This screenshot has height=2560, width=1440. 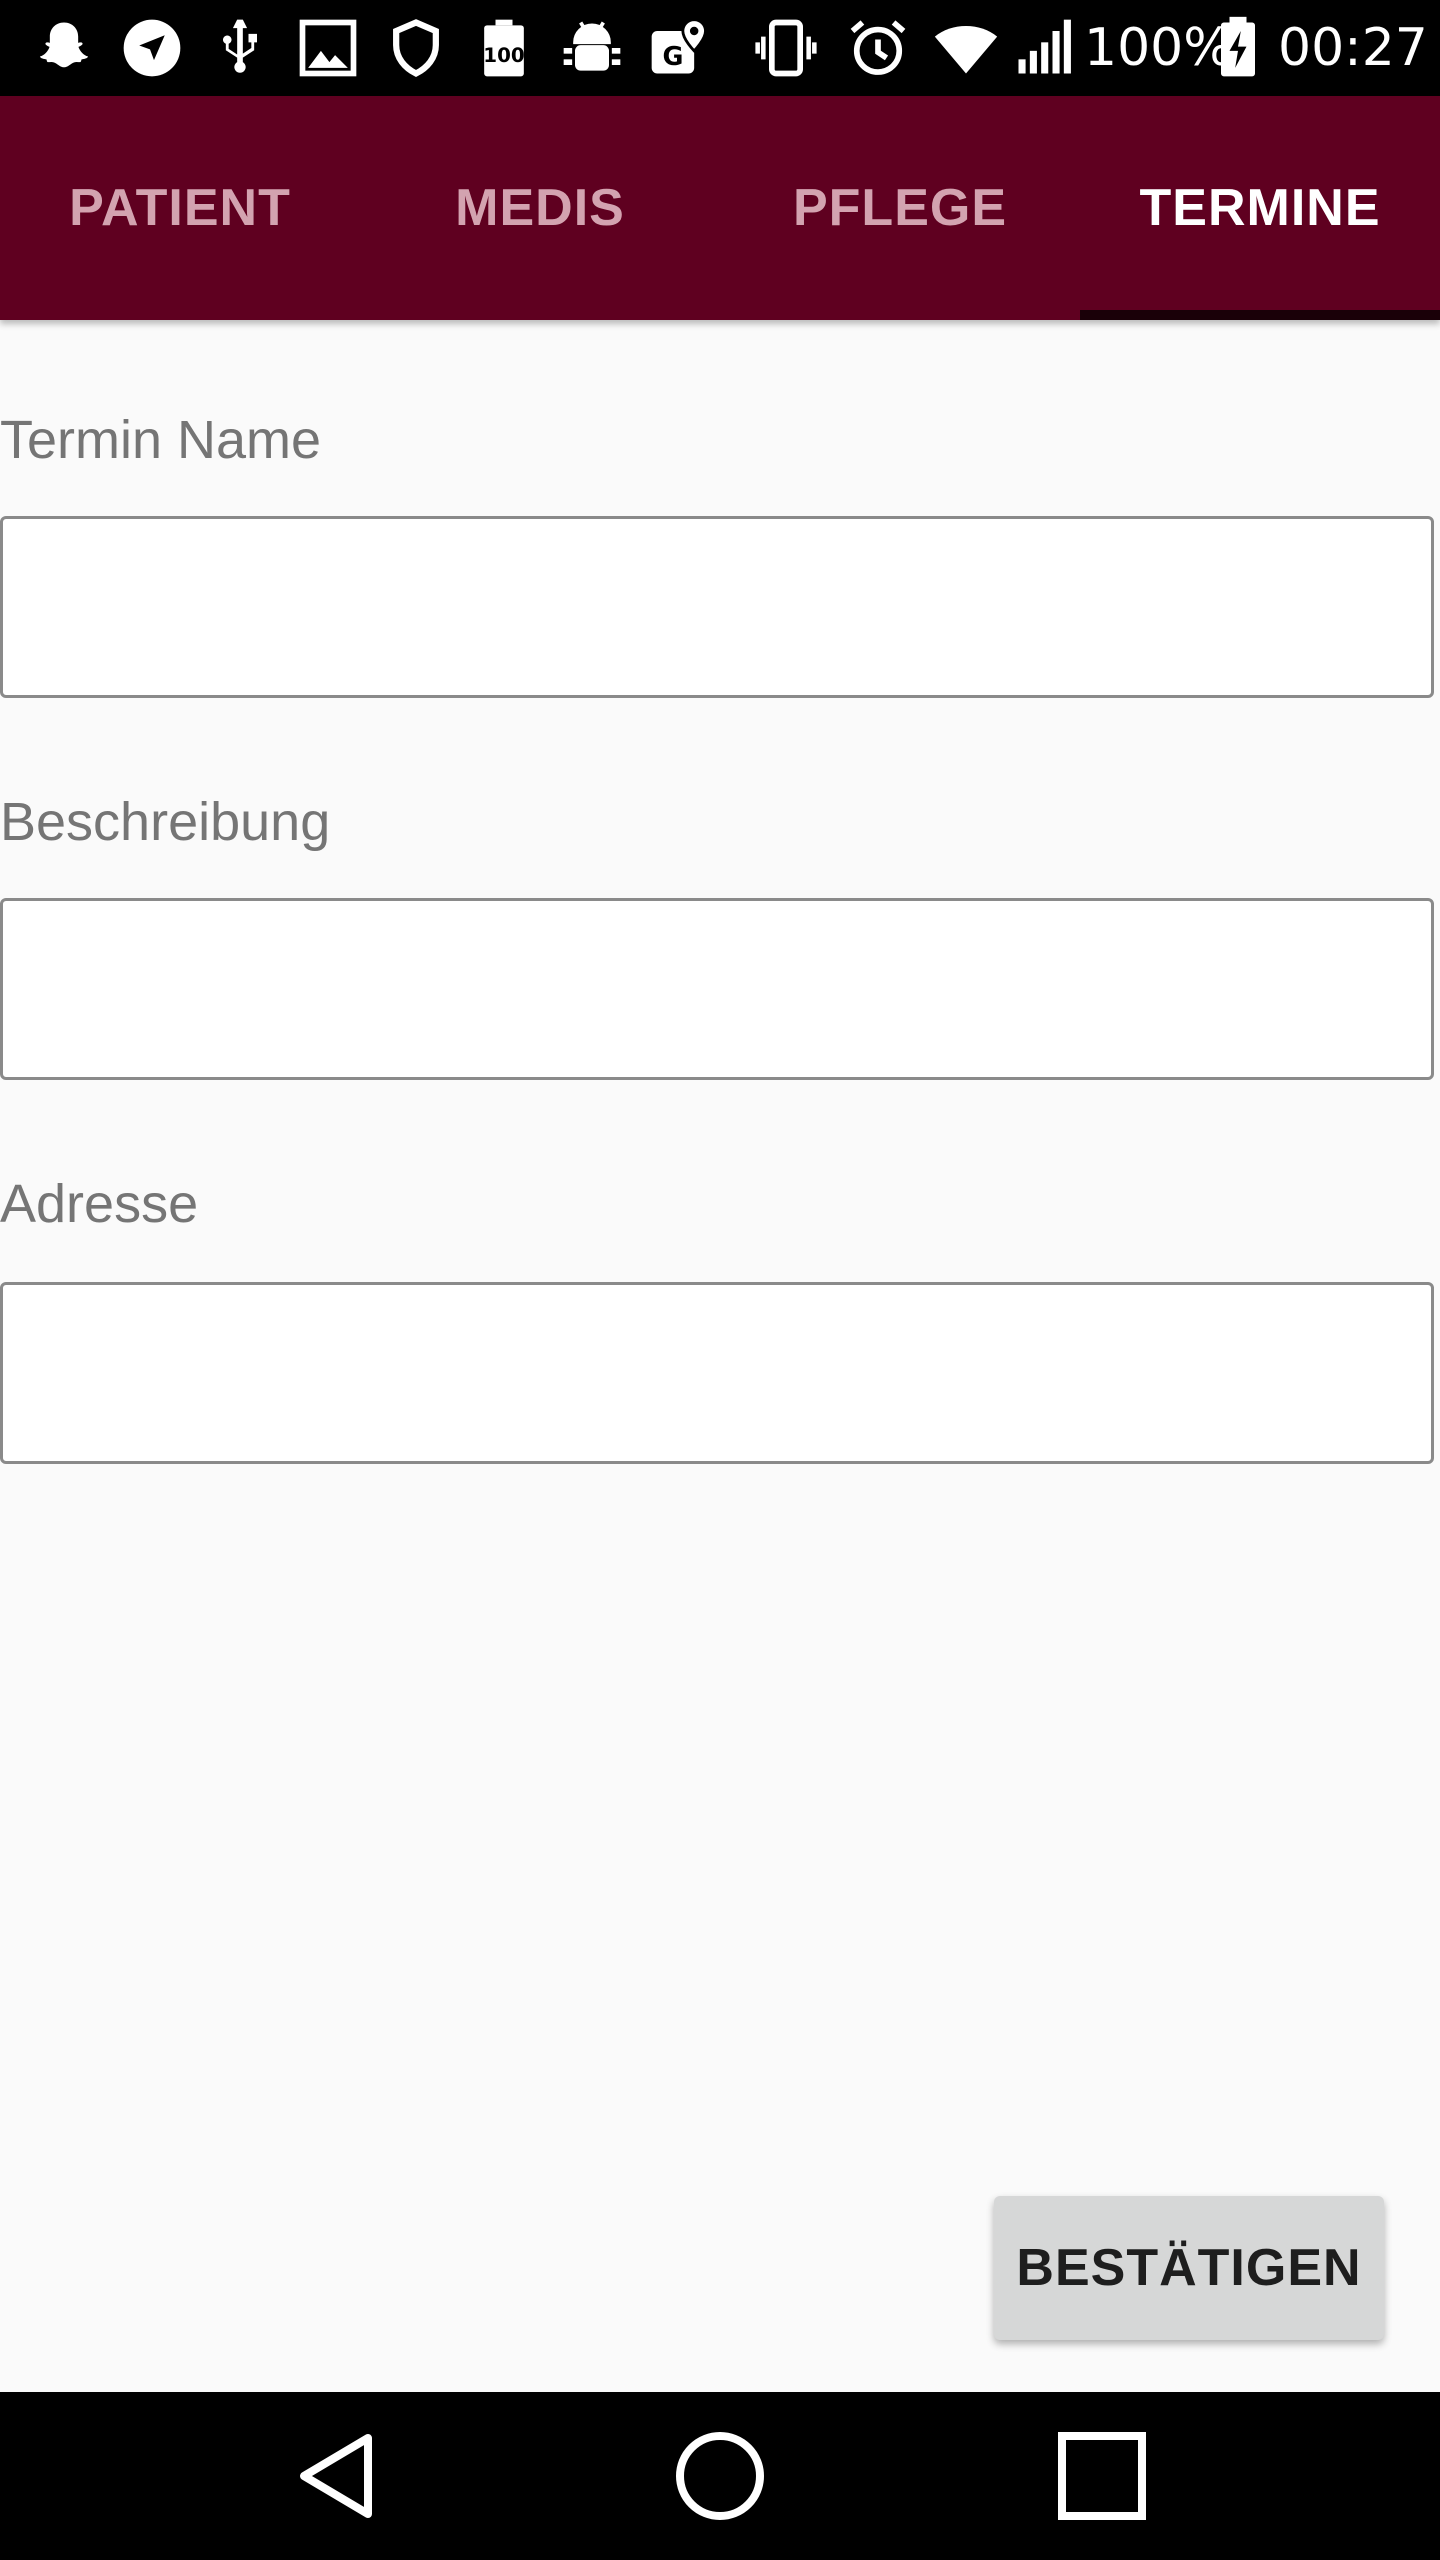 What do you see at coordinates (900, 208) in the screenshot?
I see `tab-pflege: PFLEGE` at bounding box center [900, 208].